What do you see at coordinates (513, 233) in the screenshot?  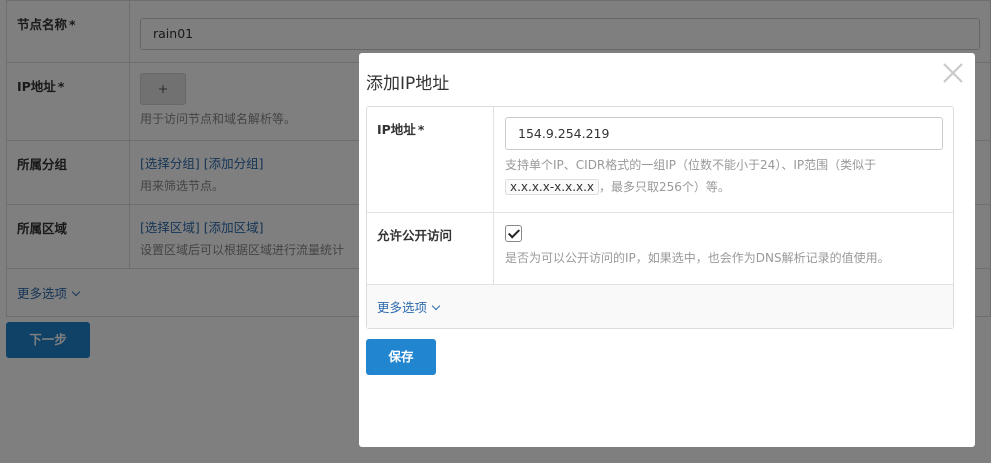 I see `public-access-checkbox` at bounding box center [513, 233].